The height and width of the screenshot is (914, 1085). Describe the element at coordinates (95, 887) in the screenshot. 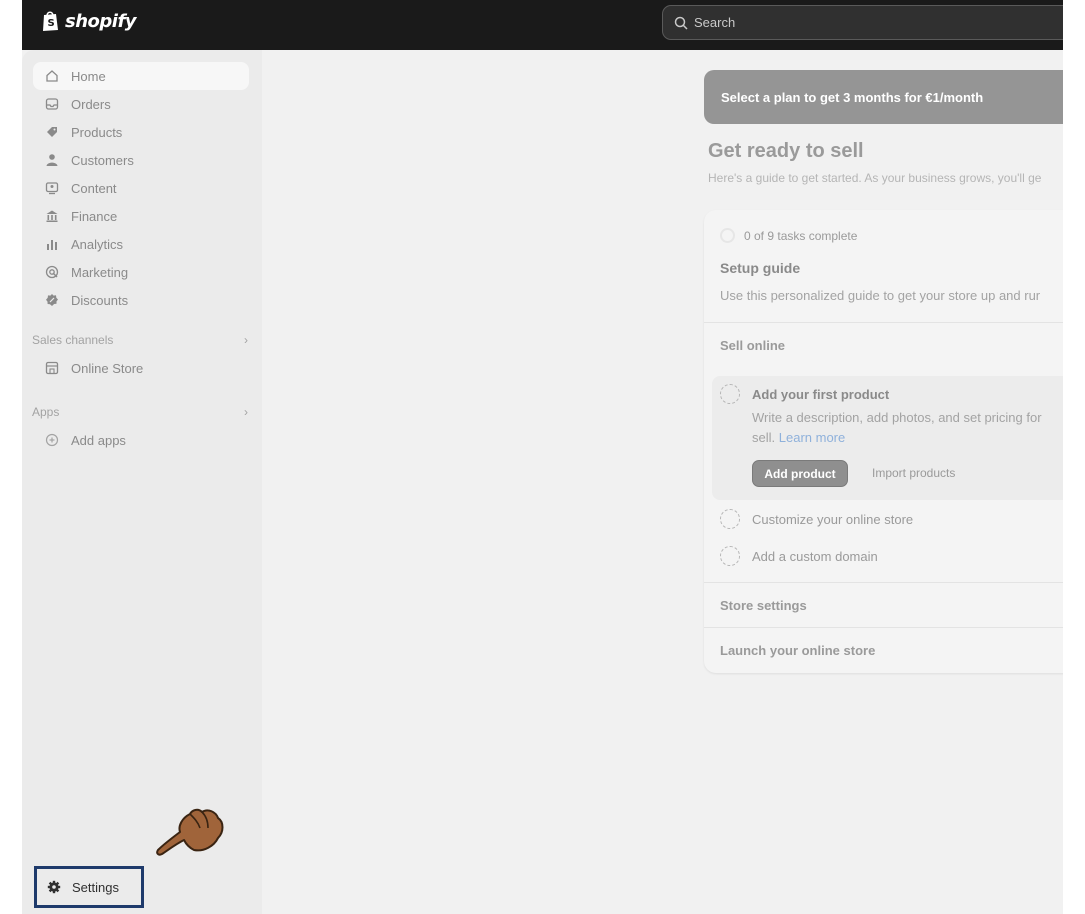

I see `settings-label: Settings` at that location.